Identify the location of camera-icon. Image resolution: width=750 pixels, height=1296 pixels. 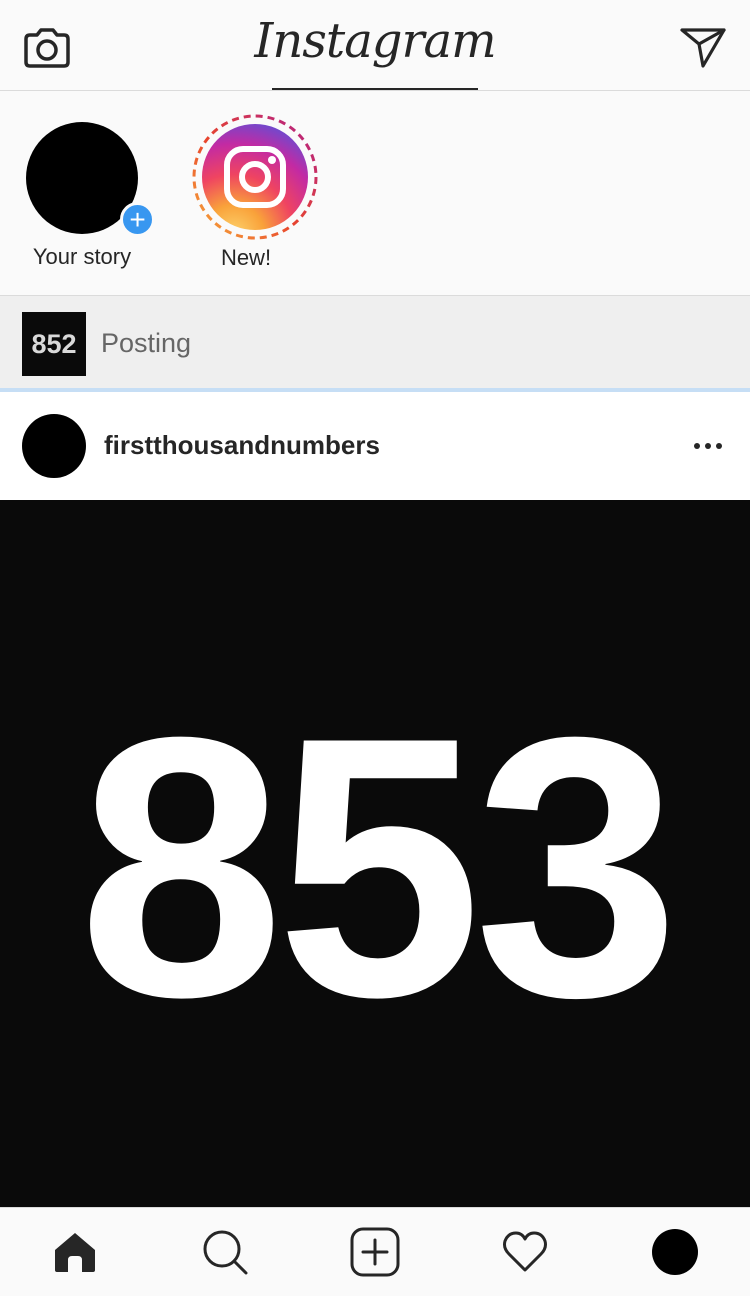
(47, 48).